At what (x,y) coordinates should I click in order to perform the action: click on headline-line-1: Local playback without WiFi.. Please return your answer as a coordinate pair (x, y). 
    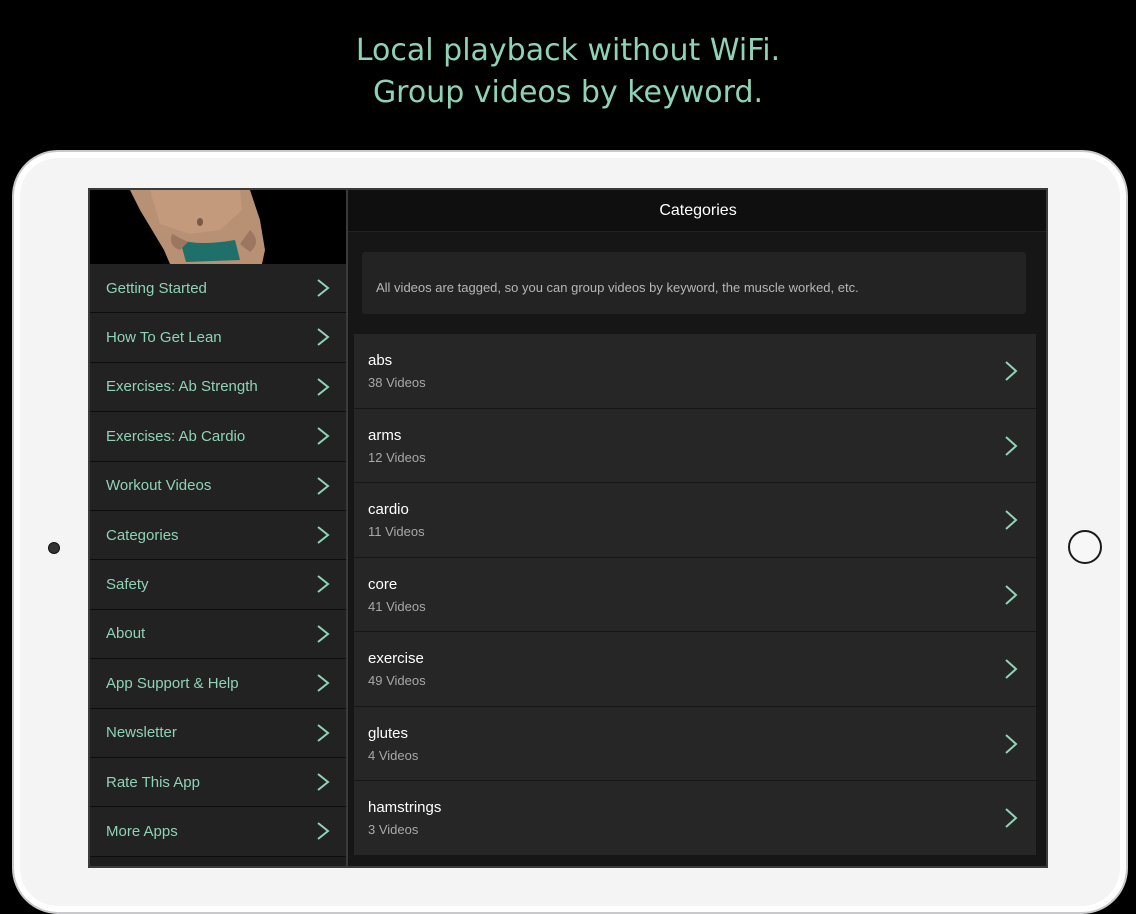
    Looking at the image, I should click on (568, 50).